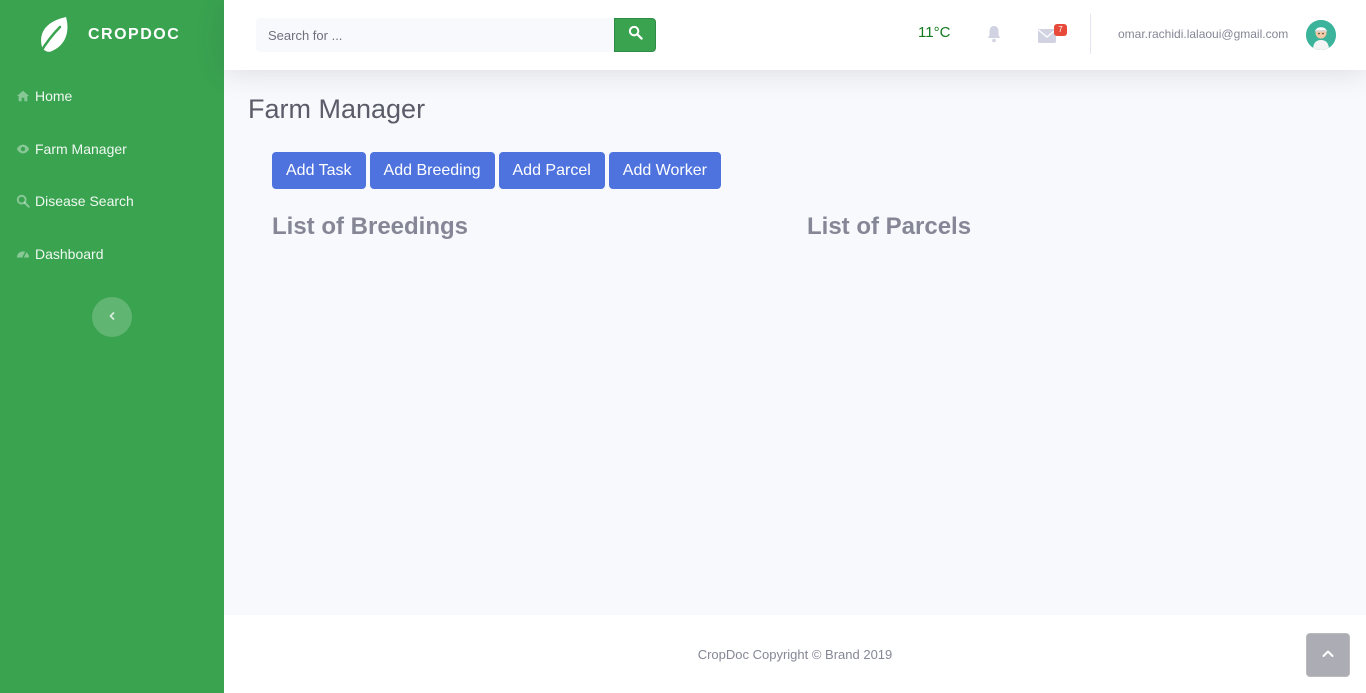 This screenshot has height=693, width=1366. What do you see at coordinates (1203, 34) in the screenshot?
I see `user-email: omar.rachidi.lalaoui@gmail.com` at bounding box center [1203, 34].